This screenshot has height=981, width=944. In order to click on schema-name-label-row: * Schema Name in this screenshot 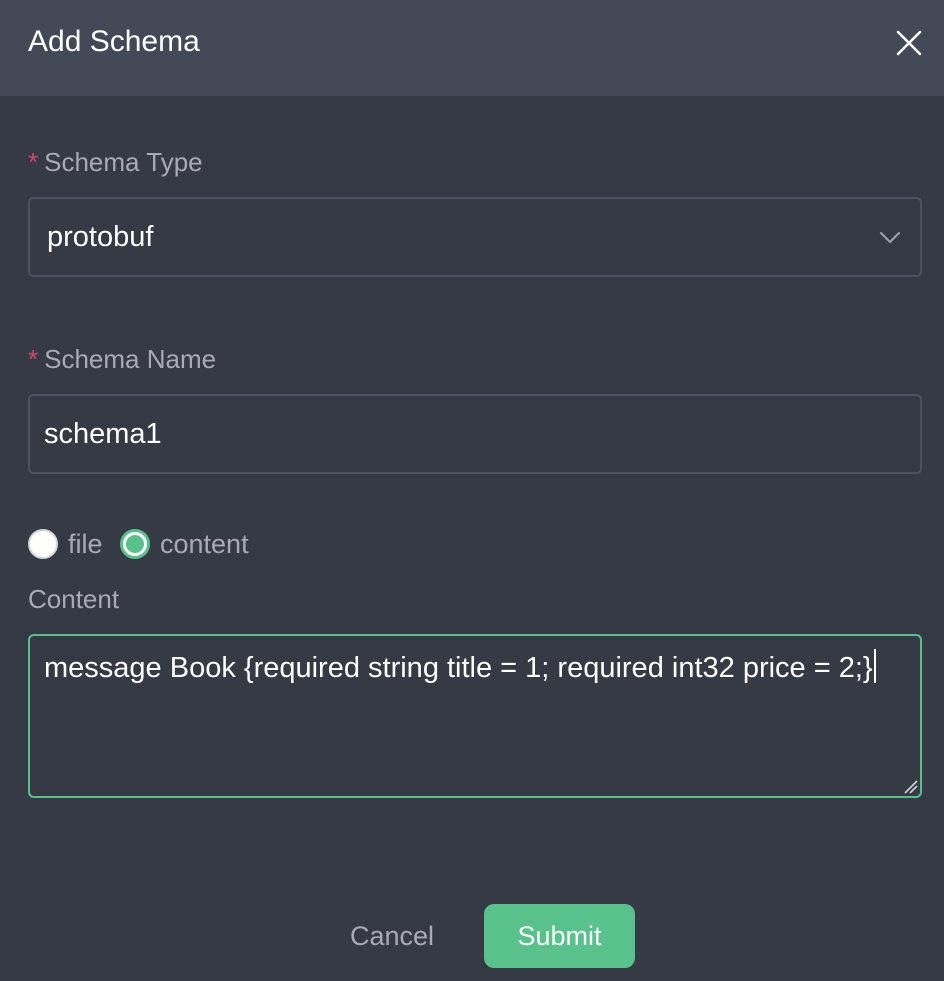, I will do `click(122, 359)`.